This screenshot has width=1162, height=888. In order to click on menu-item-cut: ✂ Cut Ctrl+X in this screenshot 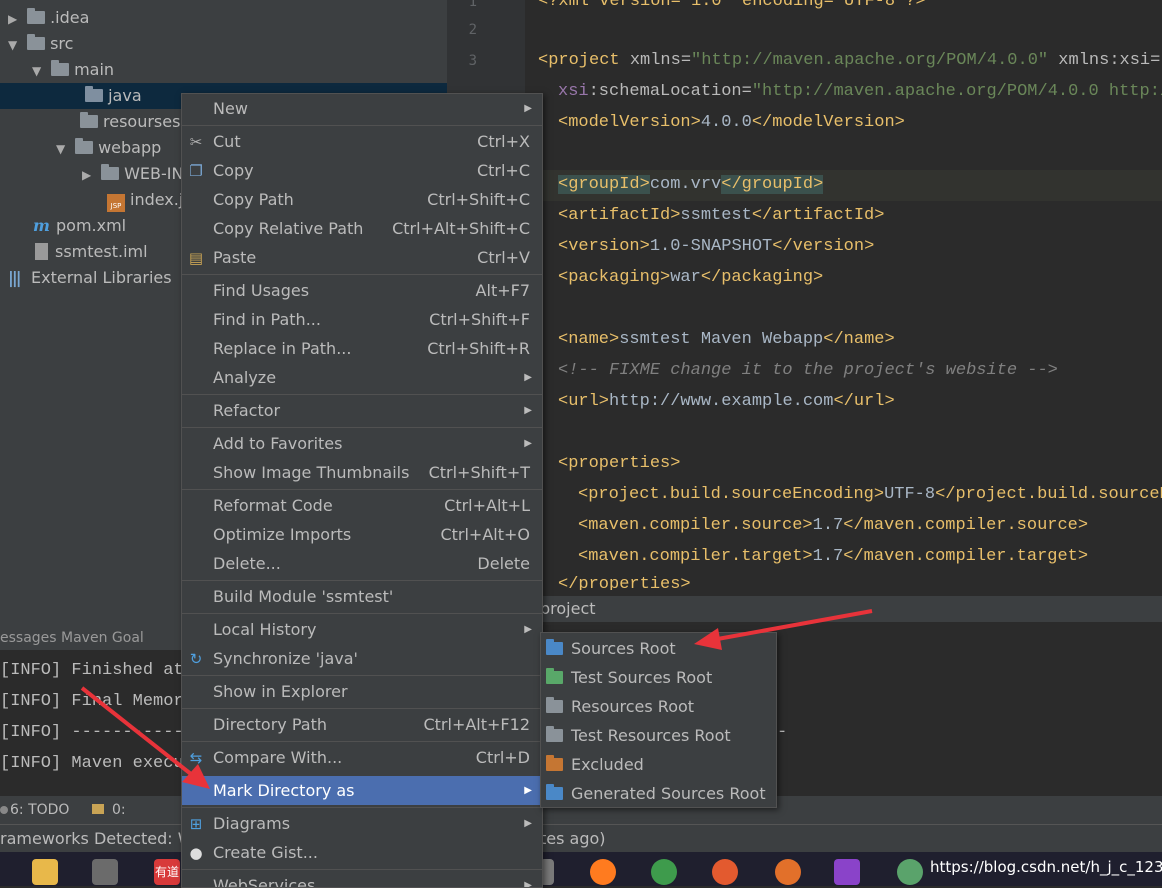, I will do `click(362, 141)`.